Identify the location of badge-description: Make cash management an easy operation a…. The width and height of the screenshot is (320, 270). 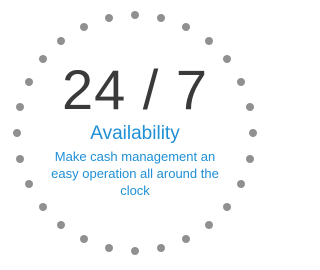
(135, 173).